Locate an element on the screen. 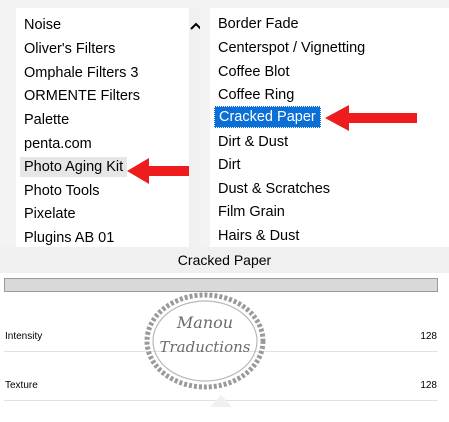  filter-title: Cracked Paper is located at coordinates (224, 260).